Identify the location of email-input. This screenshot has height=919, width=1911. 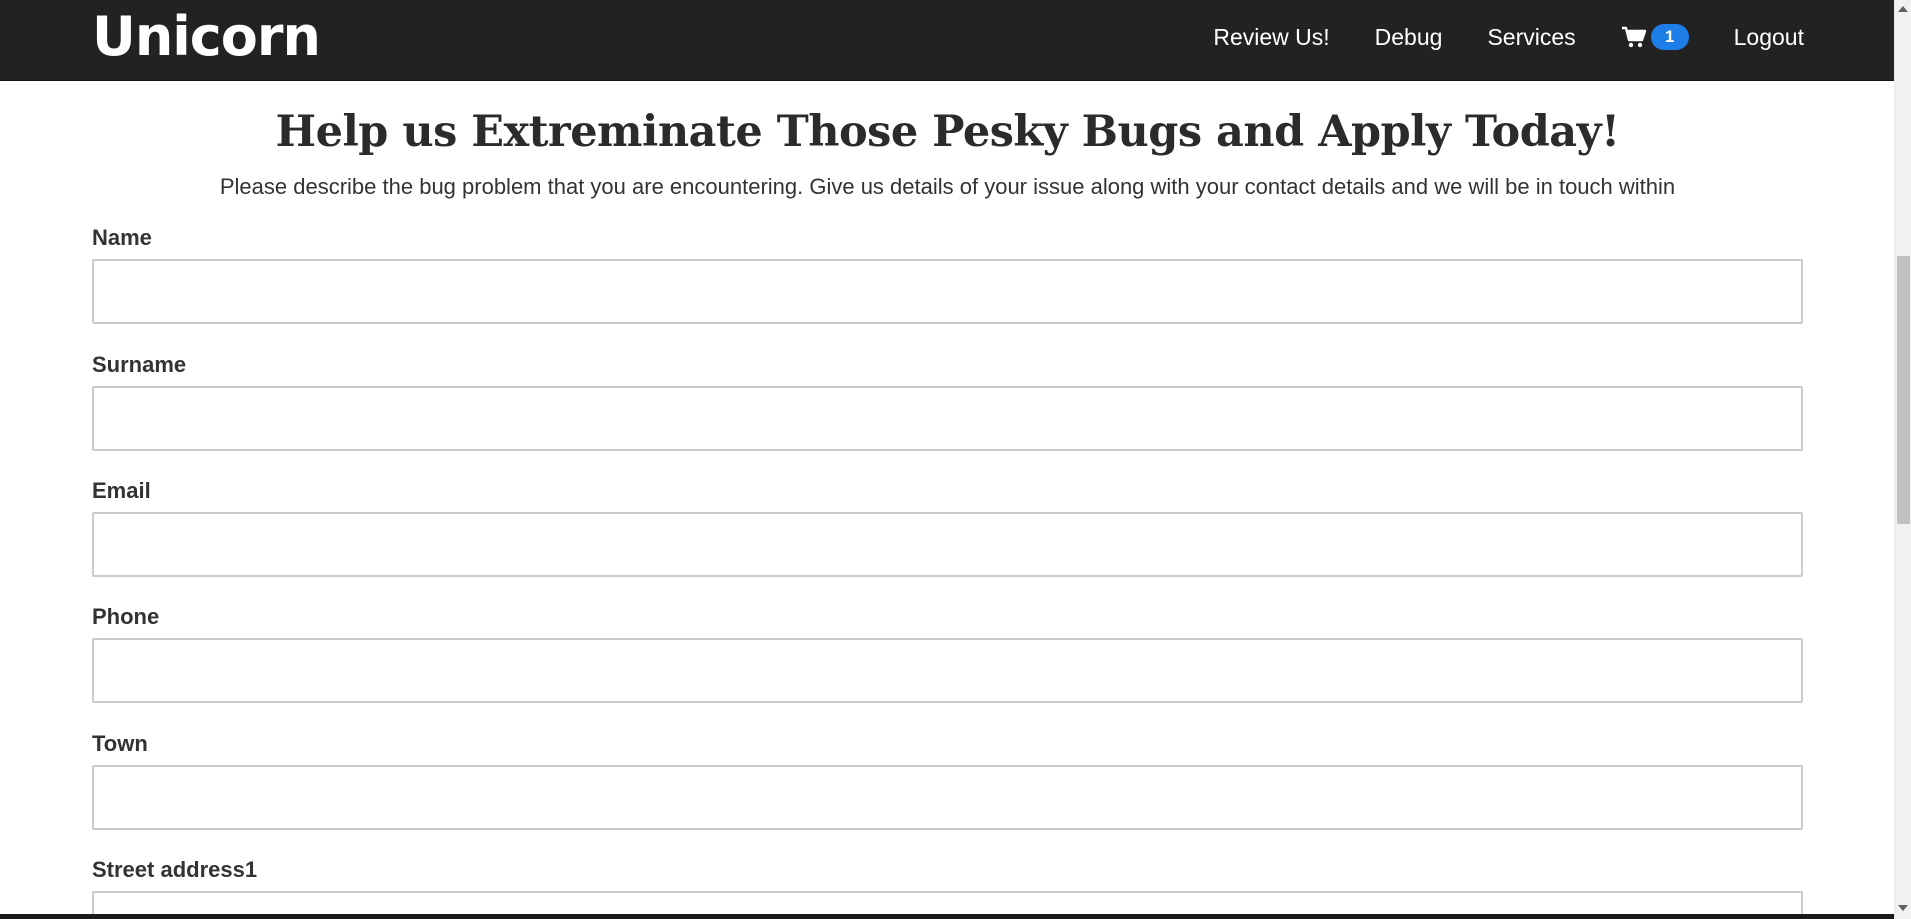
(947, 544).